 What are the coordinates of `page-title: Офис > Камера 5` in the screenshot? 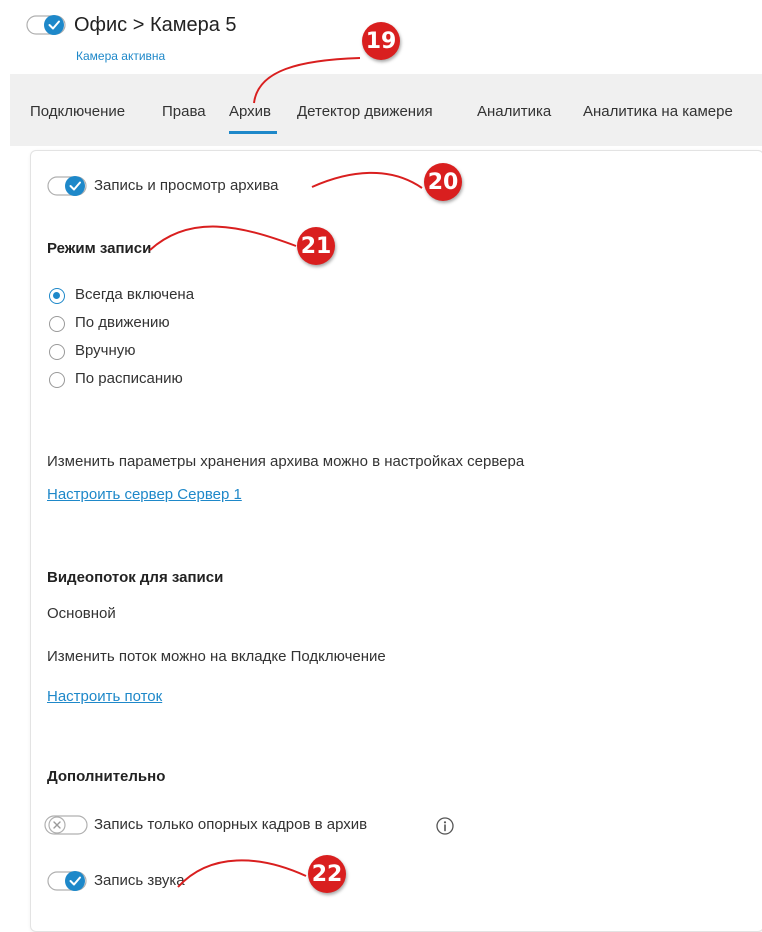 It's located at (155, 25).